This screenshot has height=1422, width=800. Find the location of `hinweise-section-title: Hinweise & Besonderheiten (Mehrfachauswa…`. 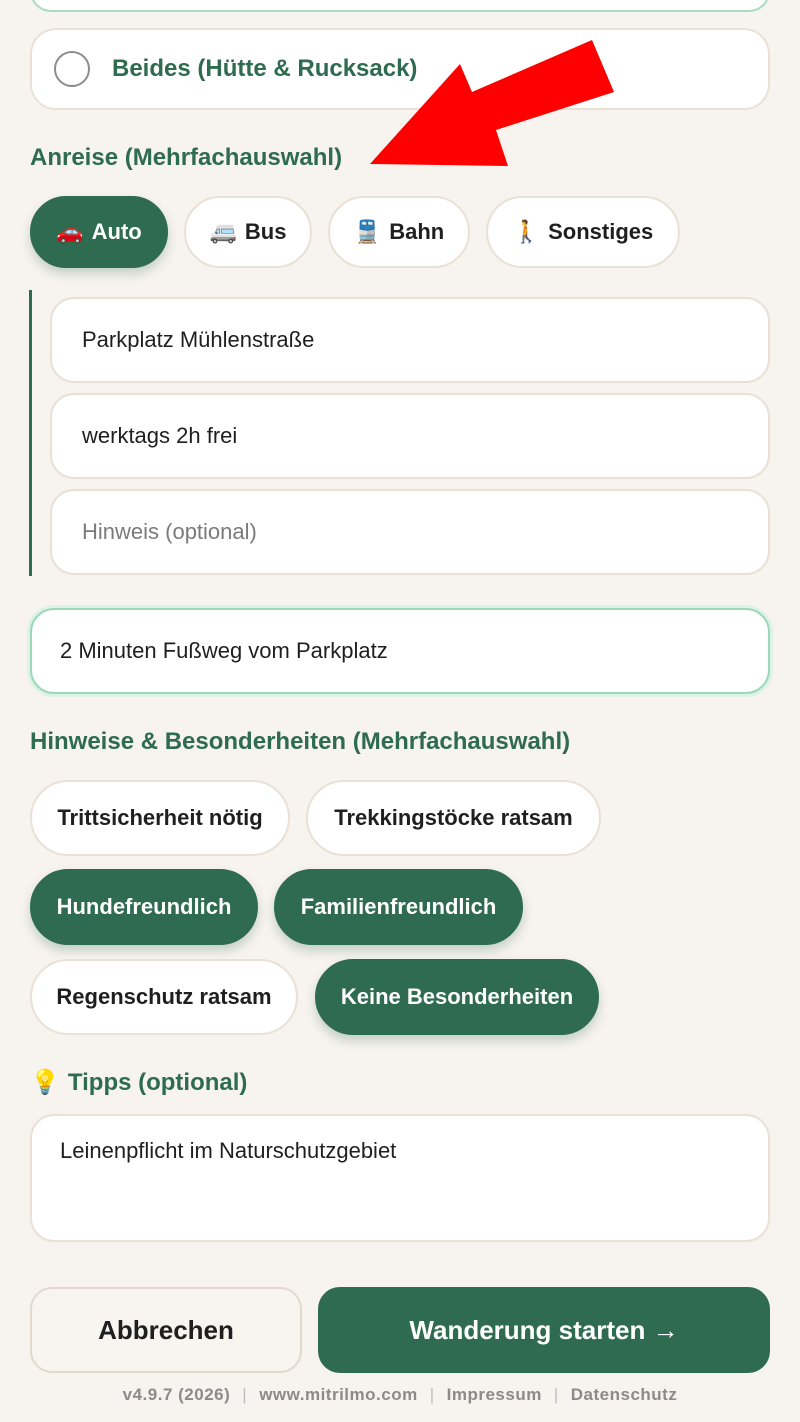

hinweise-section-title: Hinweise & Besonderheiten (Mehrfachauswa… is located at coordinates (300, 741).